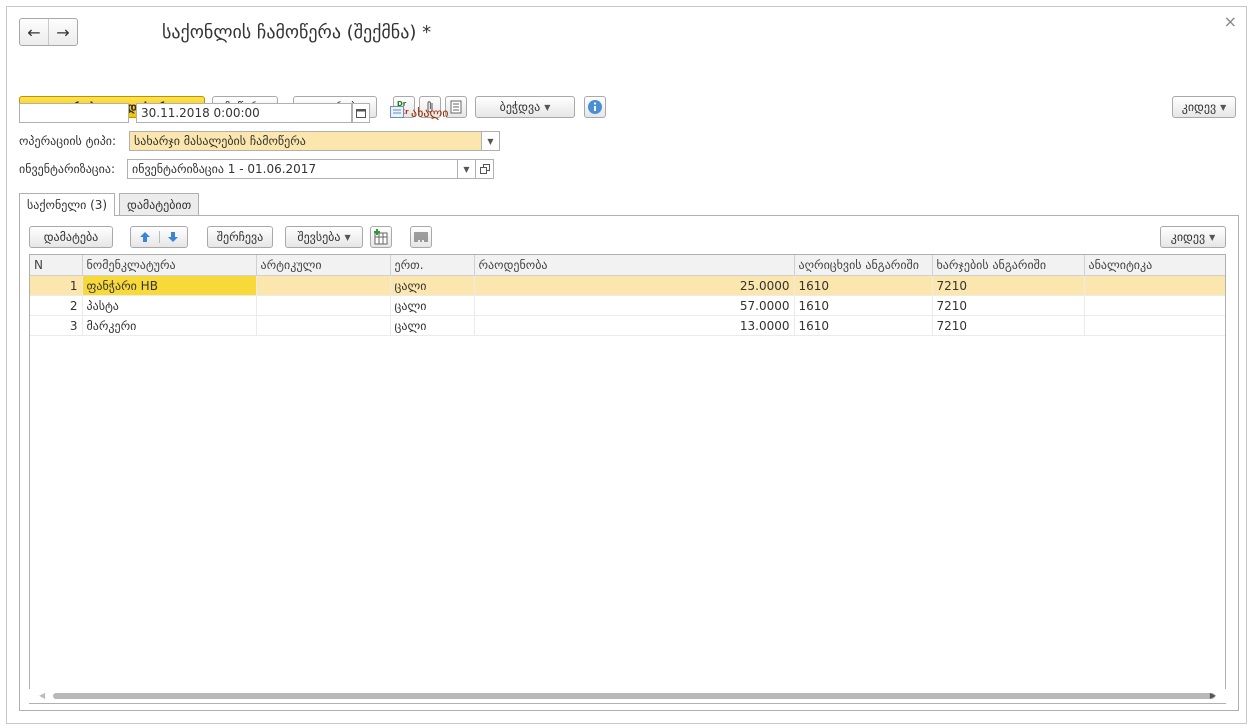 The height and width of the screenshot is (728, 1251). What do you see at coordinates (429, 113) in the screenshot?
I see `status-link: ახალი` at bounding box center [429, 113].